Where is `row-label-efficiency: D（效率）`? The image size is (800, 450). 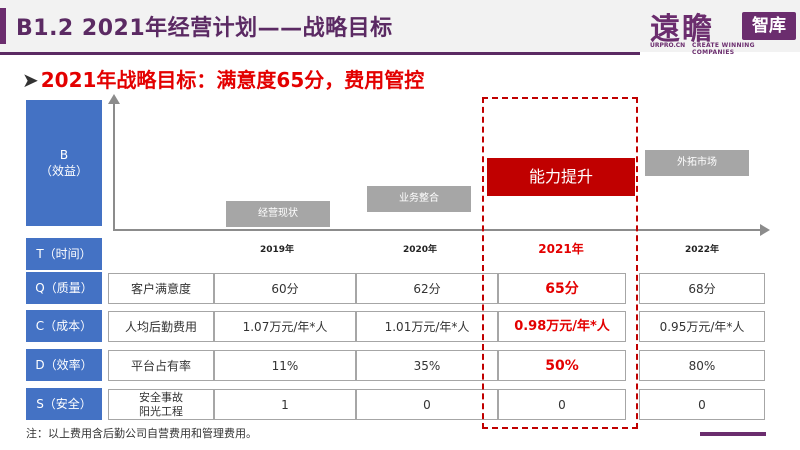
row-label-efficiency: D（效率） is located at coordinates (64, 365).